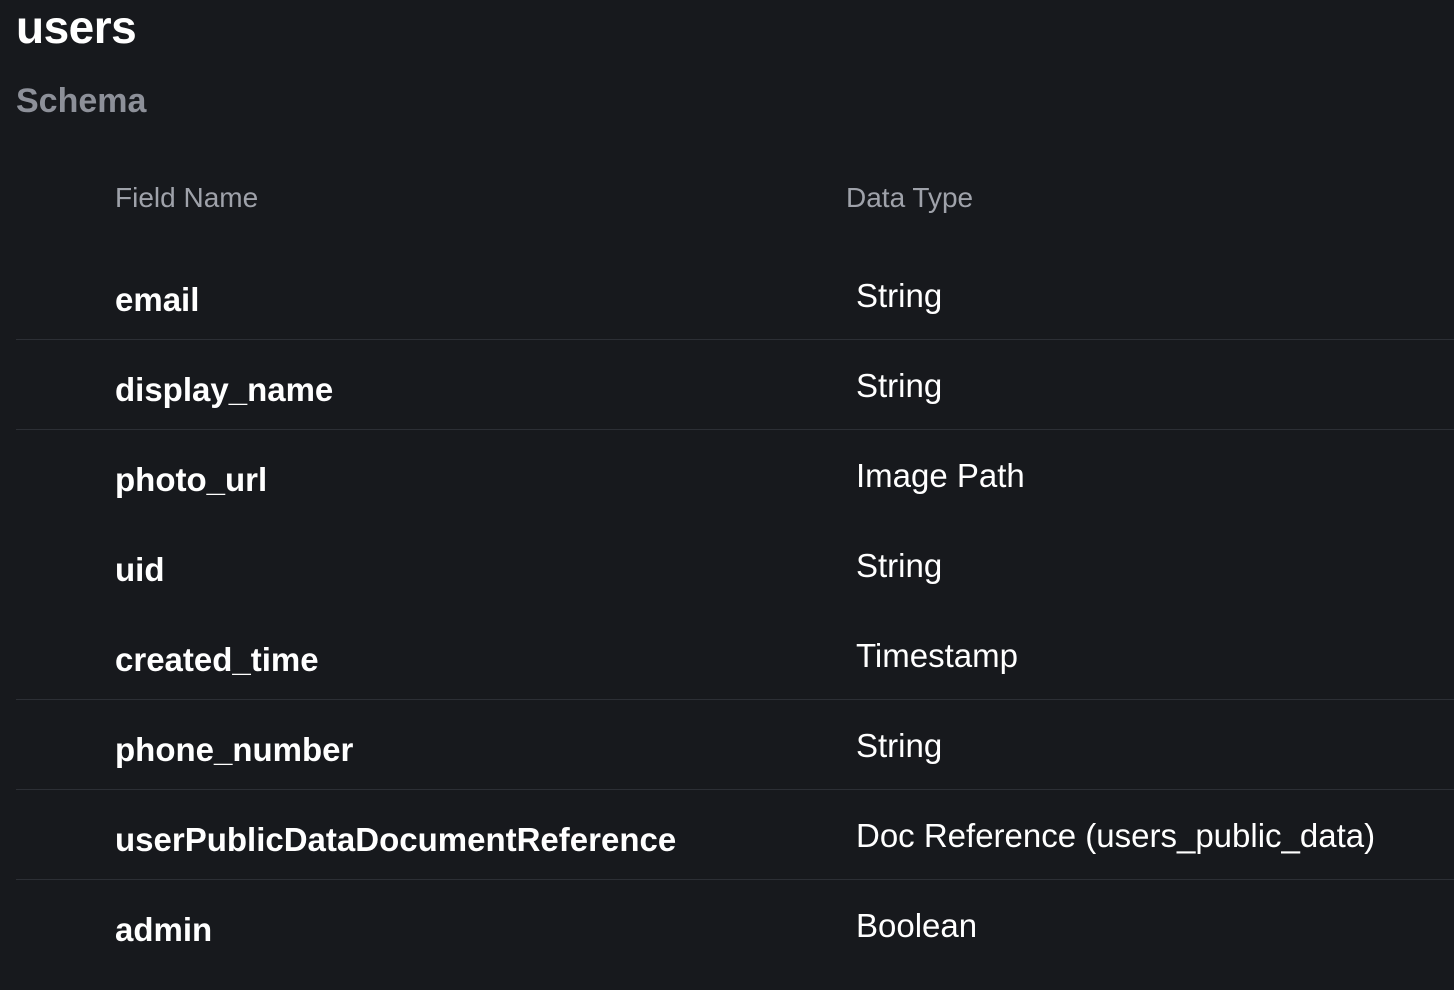 This screenshot has width=1454, height=990. What do you see at coordinates (735, 205) in the screenshot?
I see `table-header: Field Name Data Type` at bounding box center [735, 205].